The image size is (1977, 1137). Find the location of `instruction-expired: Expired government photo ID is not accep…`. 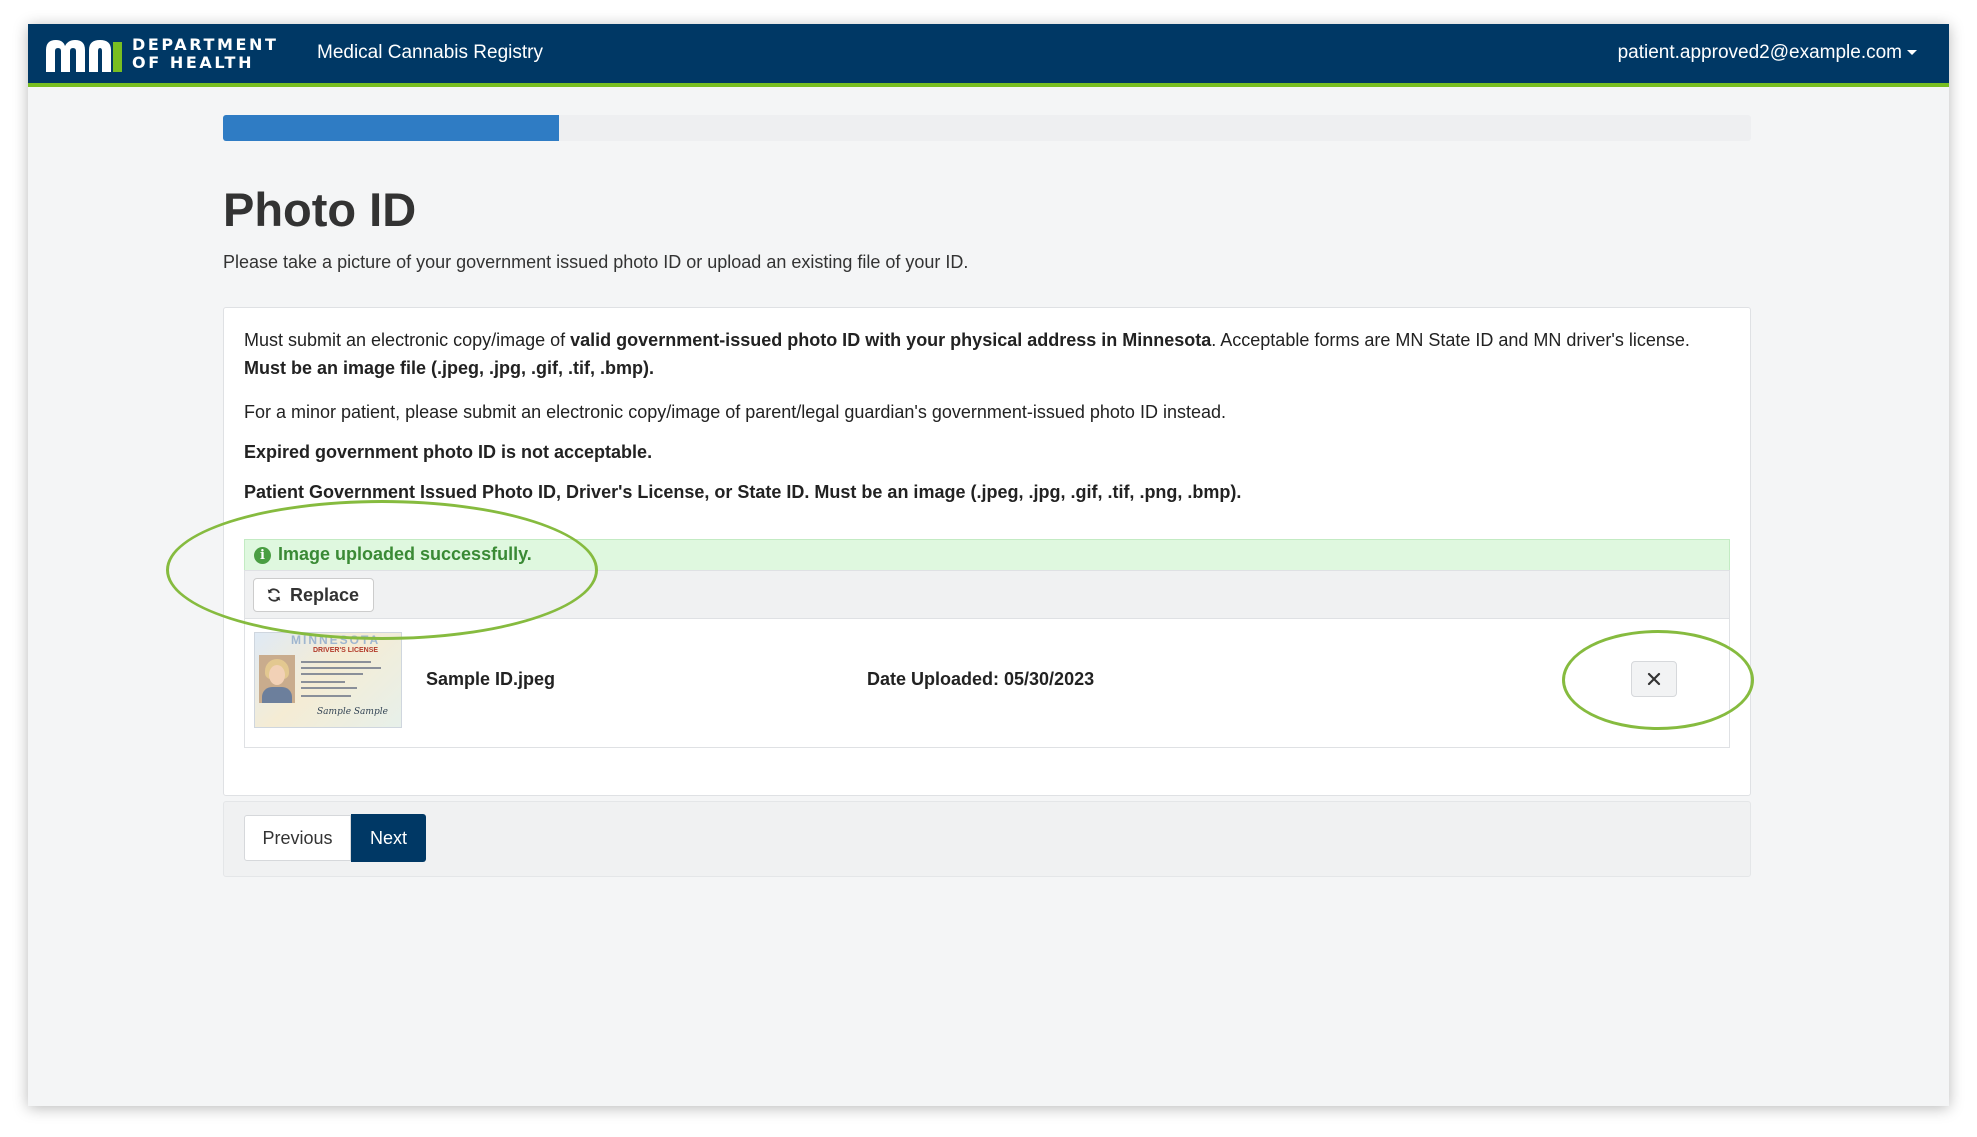

instruction-expired: Expired government photo ID is not accep… is located at coordinates (448, 452).